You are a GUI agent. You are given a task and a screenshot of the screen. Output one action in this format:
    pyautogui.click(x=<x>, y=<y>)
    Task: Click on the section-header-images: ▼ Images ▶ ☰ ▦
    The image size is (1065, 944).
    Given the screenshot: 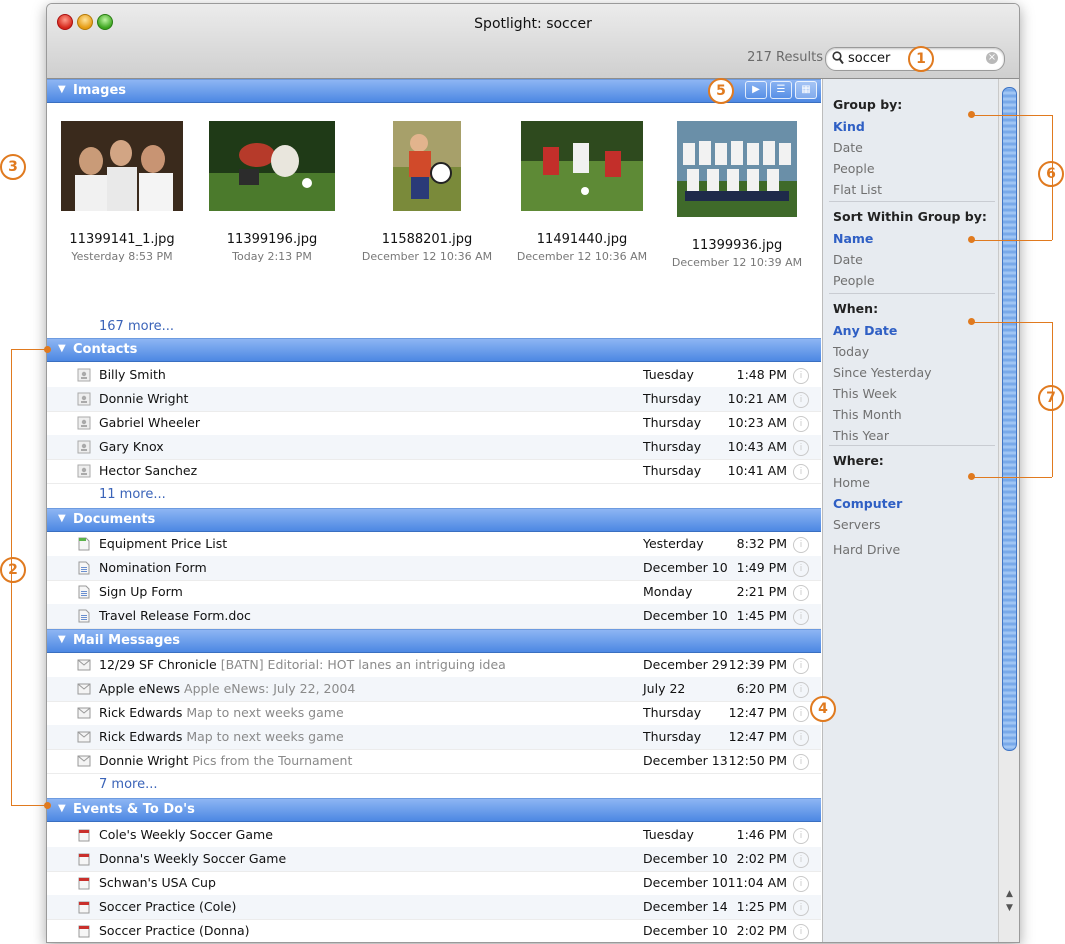 What is the action you would take?
    pyautogui.click(x=434, y=91)
    